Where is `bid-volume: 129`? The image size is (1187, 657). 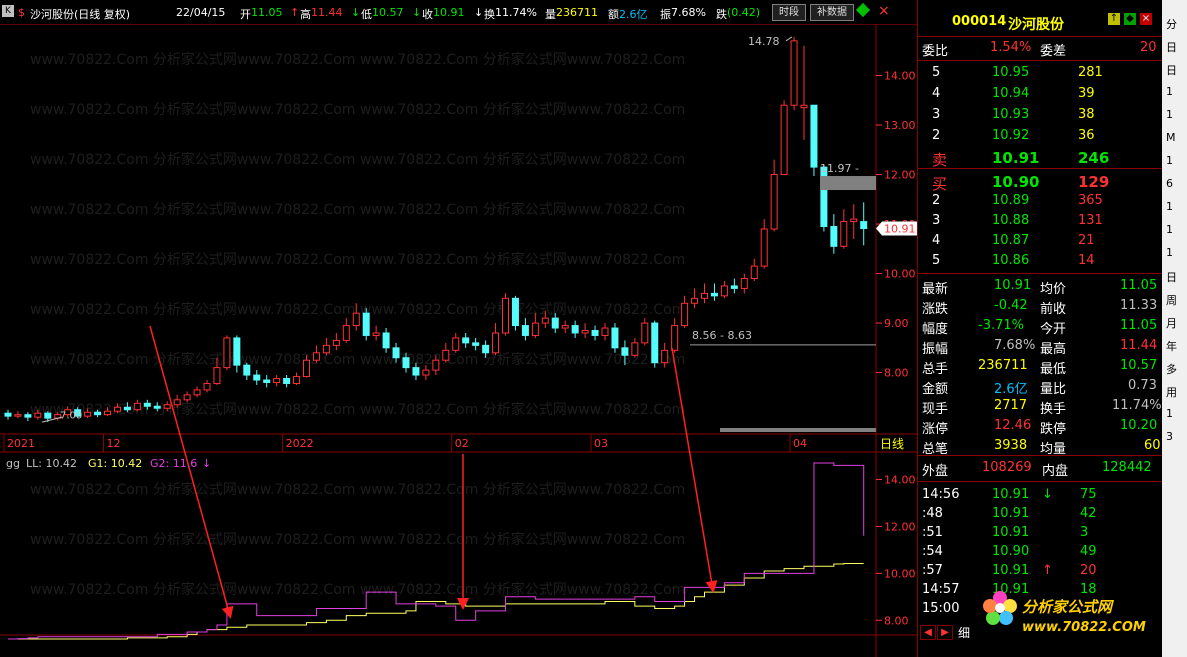 bid-volume: 129 is located at coordinates (1094, 182).